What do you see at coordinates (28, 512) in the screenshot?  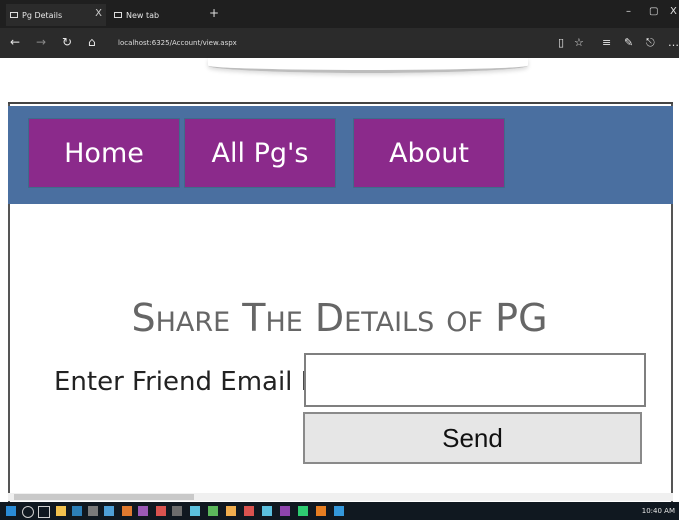 I see `search-icon` at bounding box center [28, 512].